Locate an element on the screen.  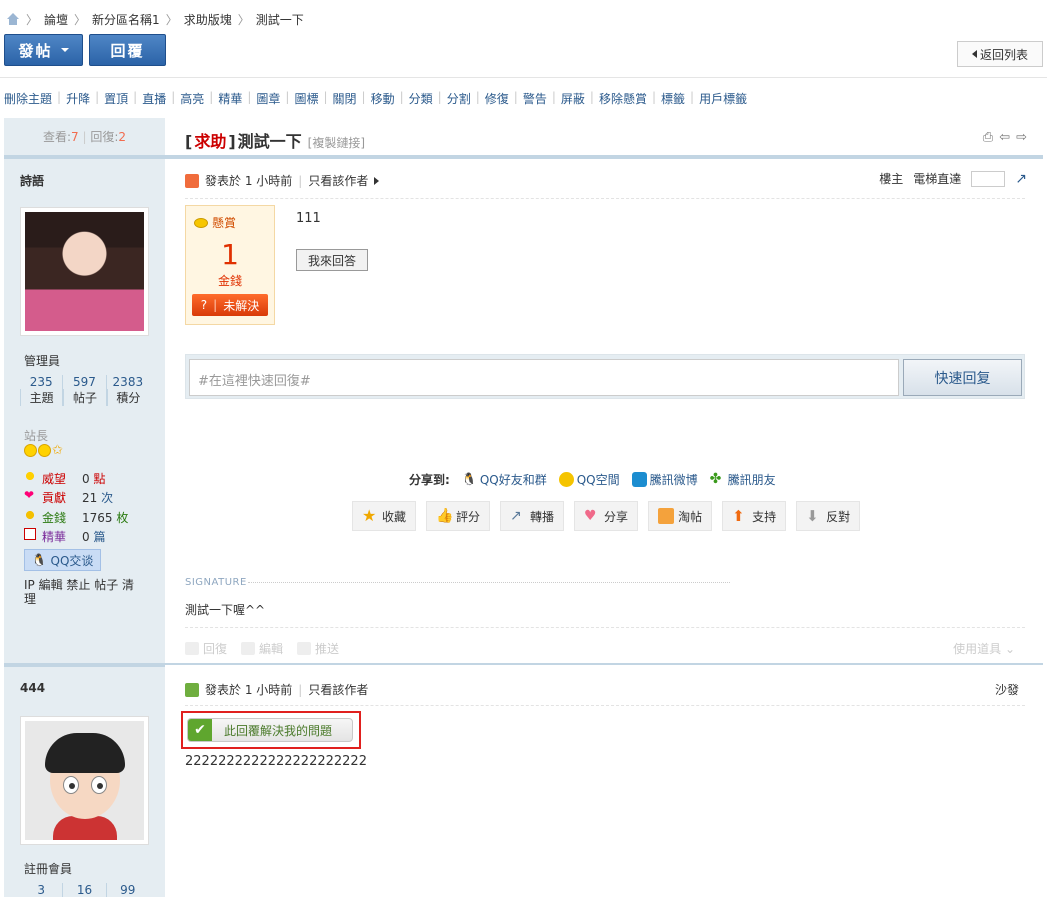
reply-link: 回復 is located at coordinates (206, 648).